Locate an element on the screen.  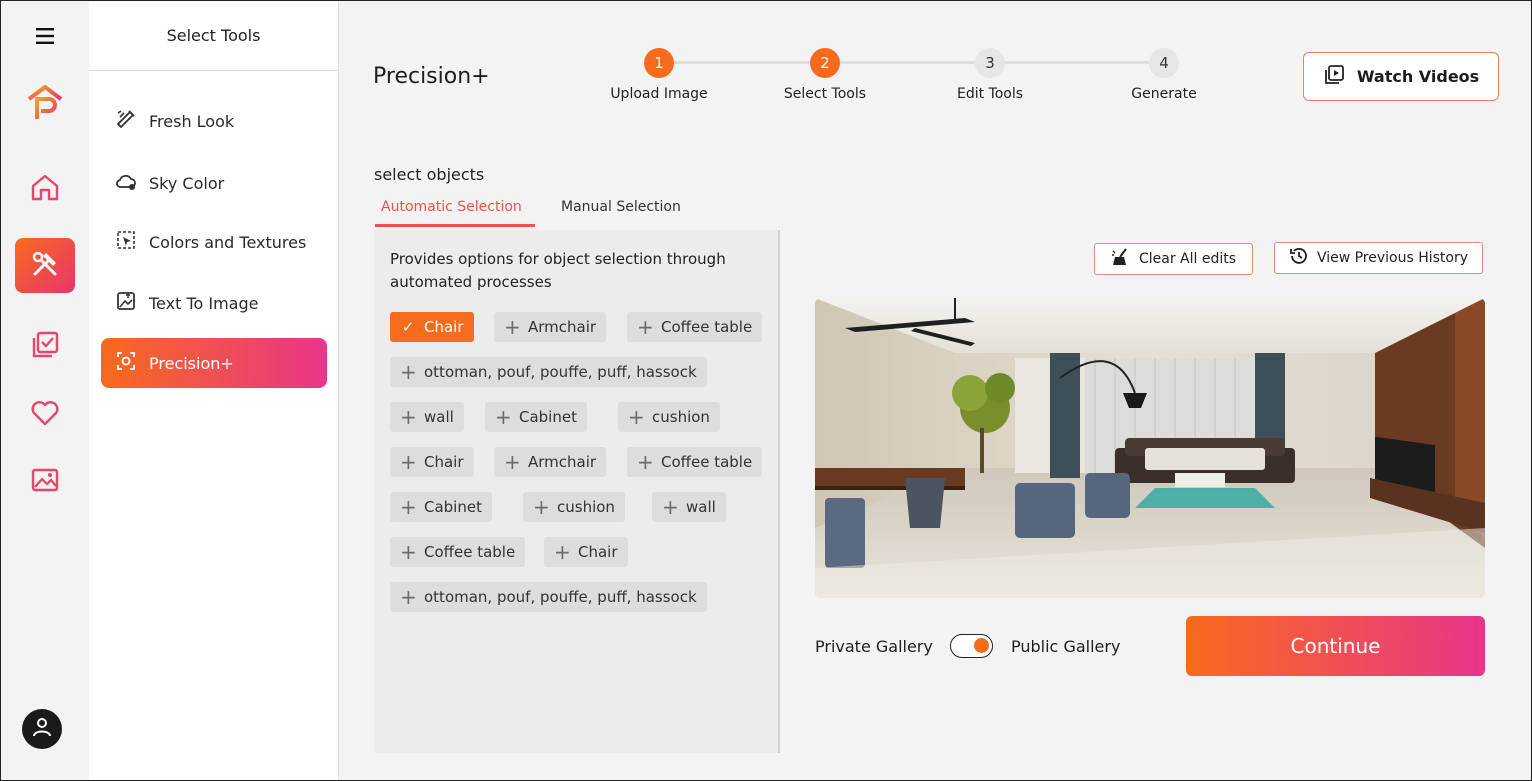
tool-text-to-image: Text To Image is located at coordinates (214, 303).